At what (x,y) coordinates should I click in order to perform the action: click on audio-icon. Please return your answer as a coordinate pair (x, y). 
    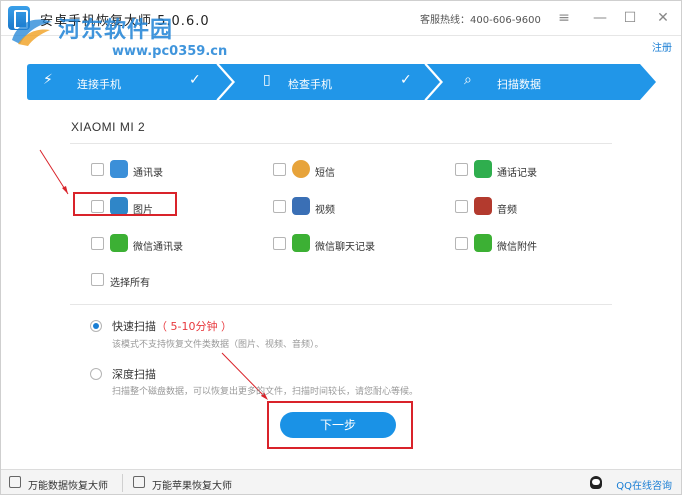
    Looking at the image, I should click on (483, 206).